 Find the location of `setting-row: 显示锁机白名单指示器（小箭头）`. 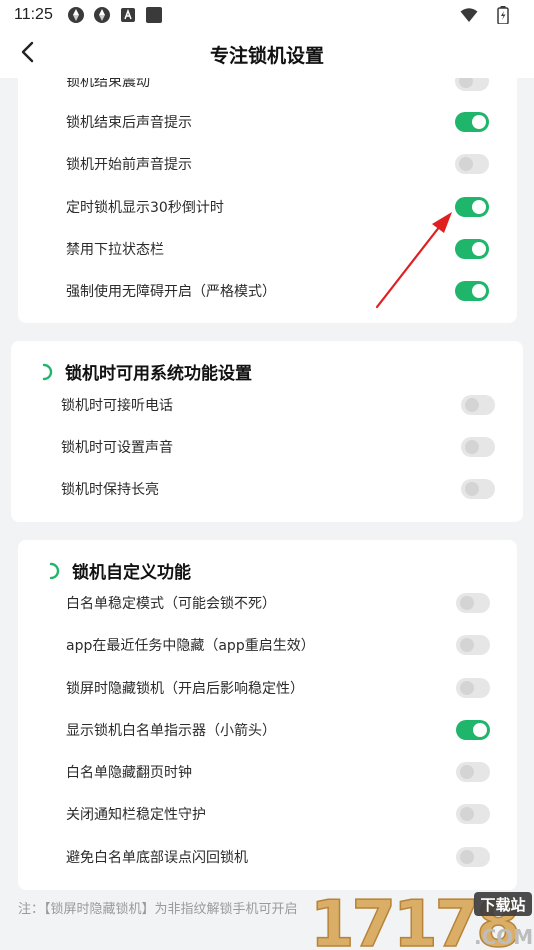

setting-row: 显示锁机白名单指示器（小箭头） is located at coordinates (267, 730).